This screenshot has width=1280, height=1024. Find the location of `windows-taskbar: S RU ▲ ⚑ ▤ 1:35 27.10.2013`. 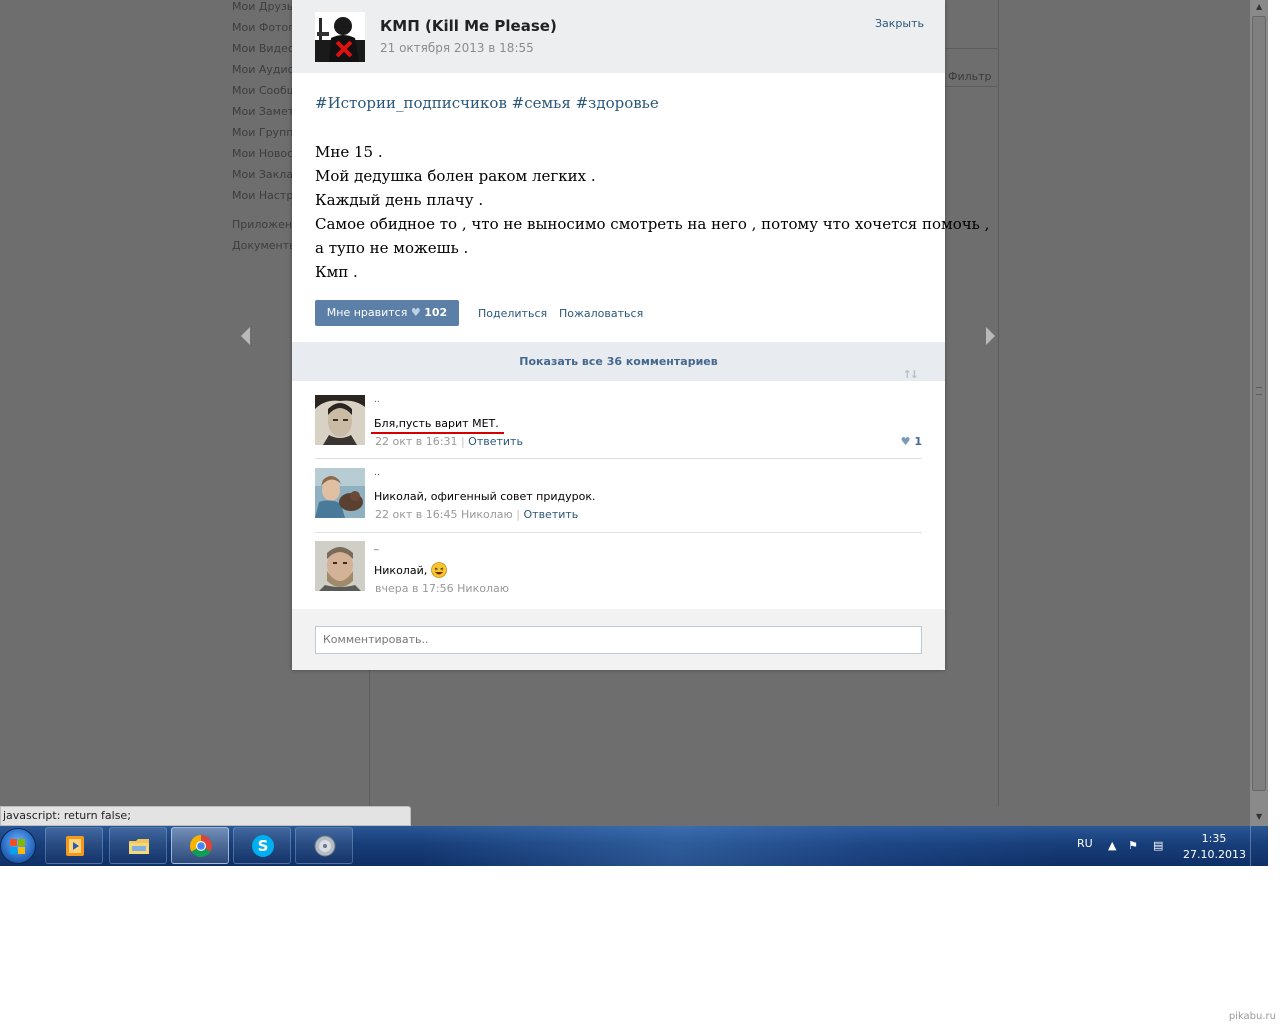

windows-taskbar: S RU ▲ ⚑ ▤ 1:35 27.10.2013 is located at coordinates (634, 846).